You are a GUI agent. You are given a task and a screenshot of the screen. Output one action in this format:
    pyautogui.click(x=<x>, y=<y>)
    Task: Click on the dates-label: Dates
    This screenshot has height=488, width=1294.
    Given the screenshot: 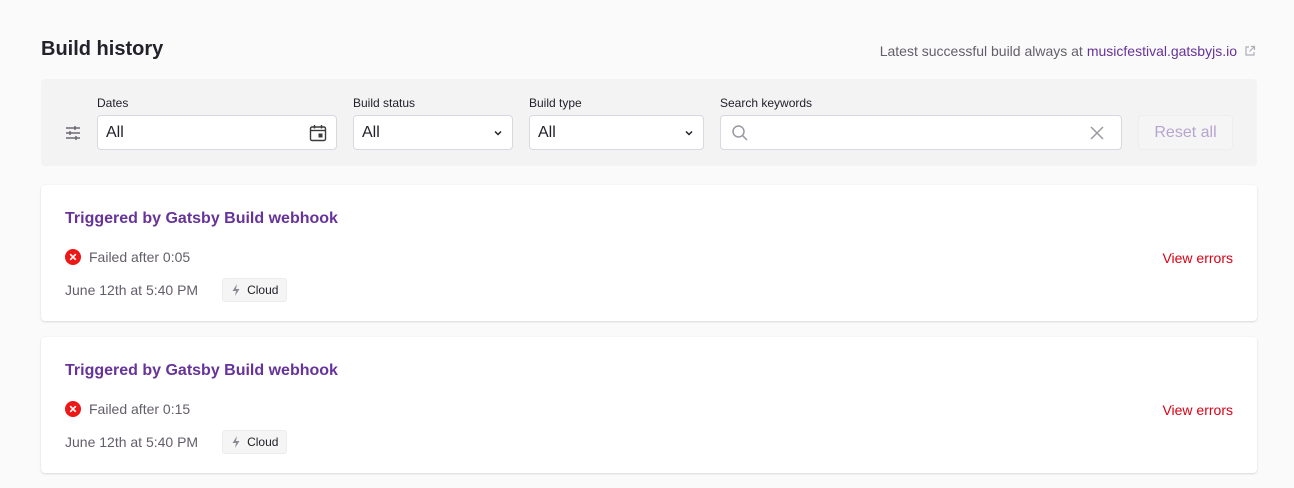 What is the action you would take?
    pyautogui.click(x=113, y=103)
    